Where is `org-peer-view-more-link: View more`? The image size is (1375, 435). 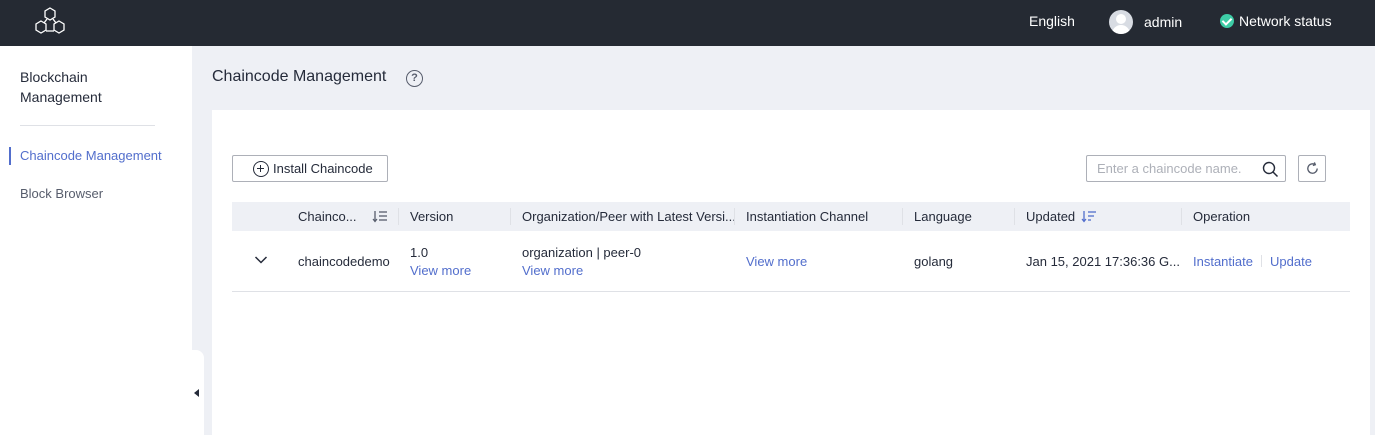 org-peer-view-more-link: View more is located at coordinates (552, 270).